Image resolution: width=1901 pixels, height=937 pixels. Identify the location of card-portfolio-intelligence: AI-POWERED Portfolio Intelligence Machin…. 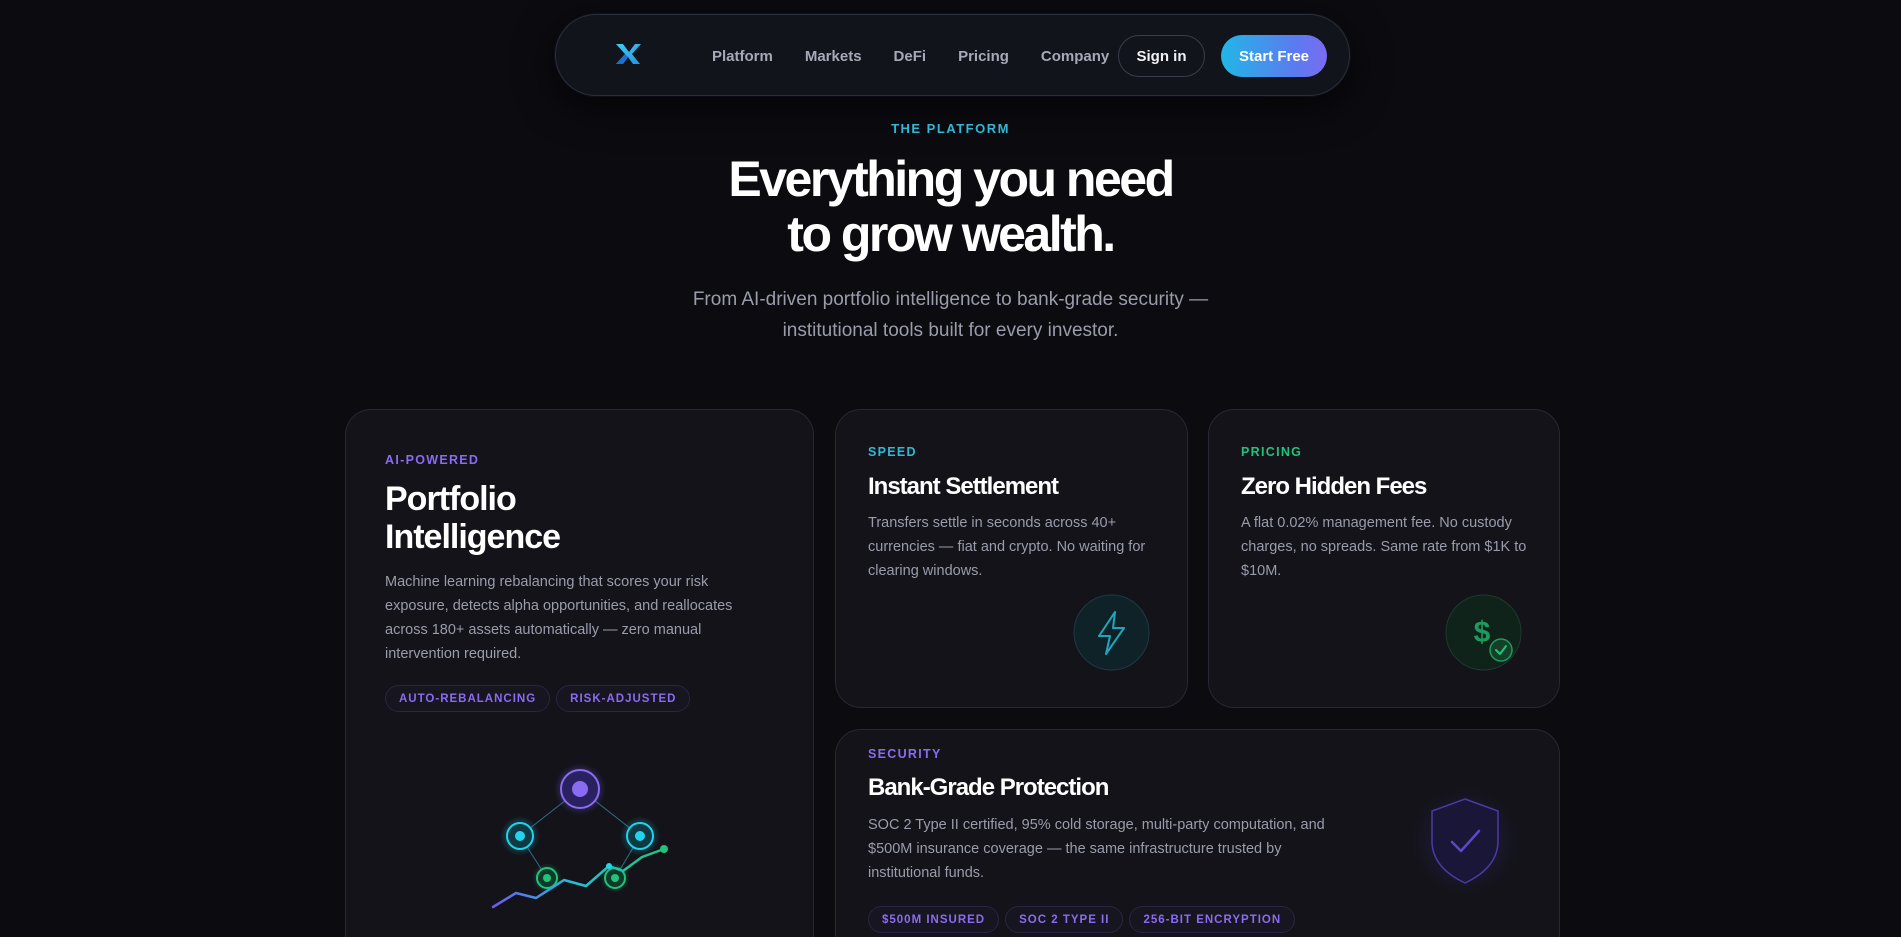
(579, 673).